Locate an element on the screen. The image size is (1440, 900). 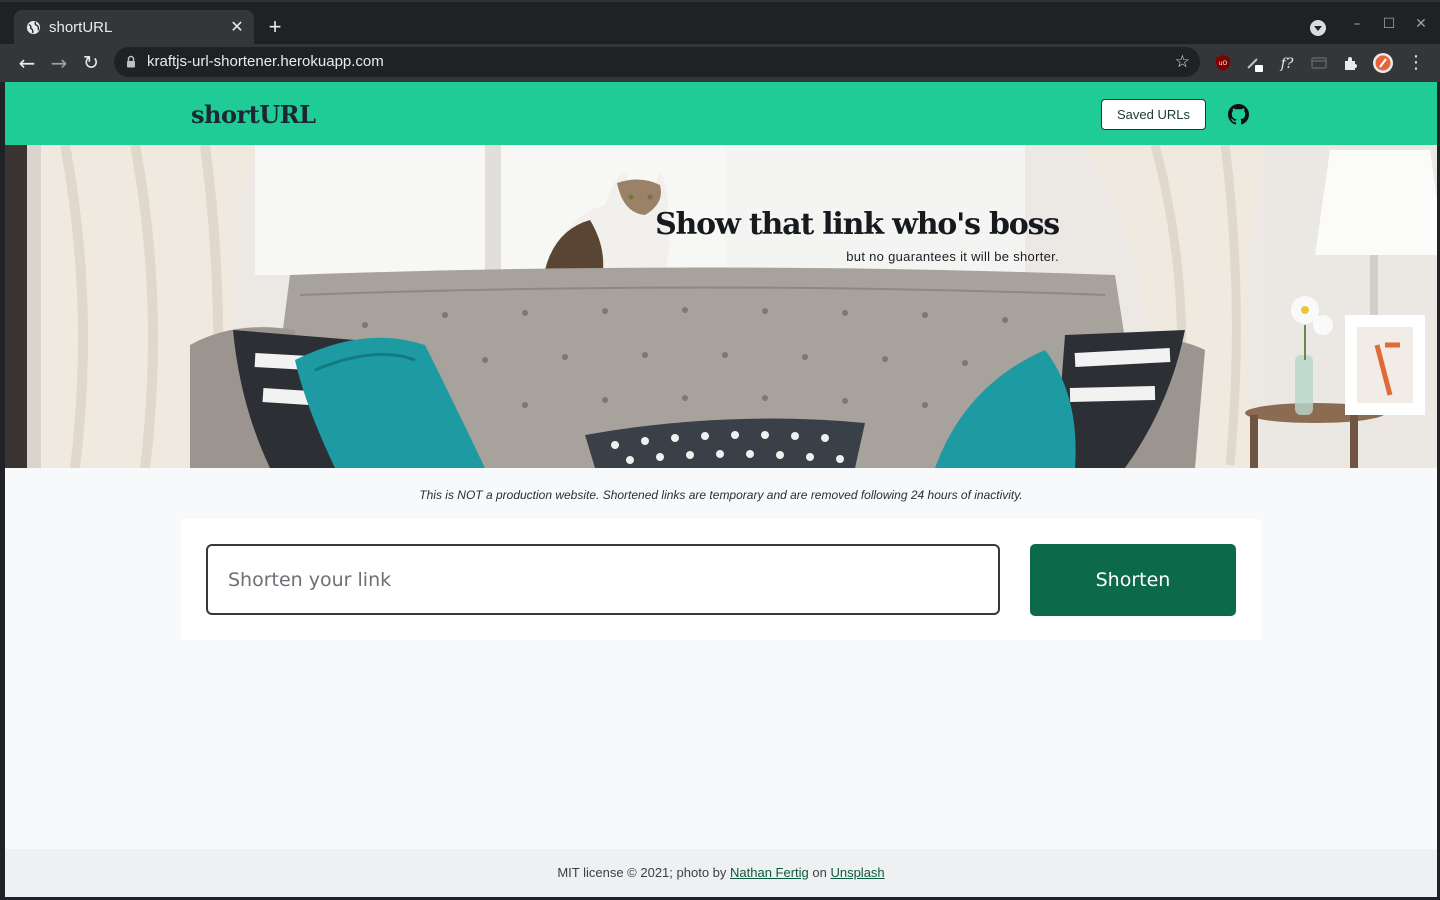
footer-on-text: on is located at coordinates (819, 872).